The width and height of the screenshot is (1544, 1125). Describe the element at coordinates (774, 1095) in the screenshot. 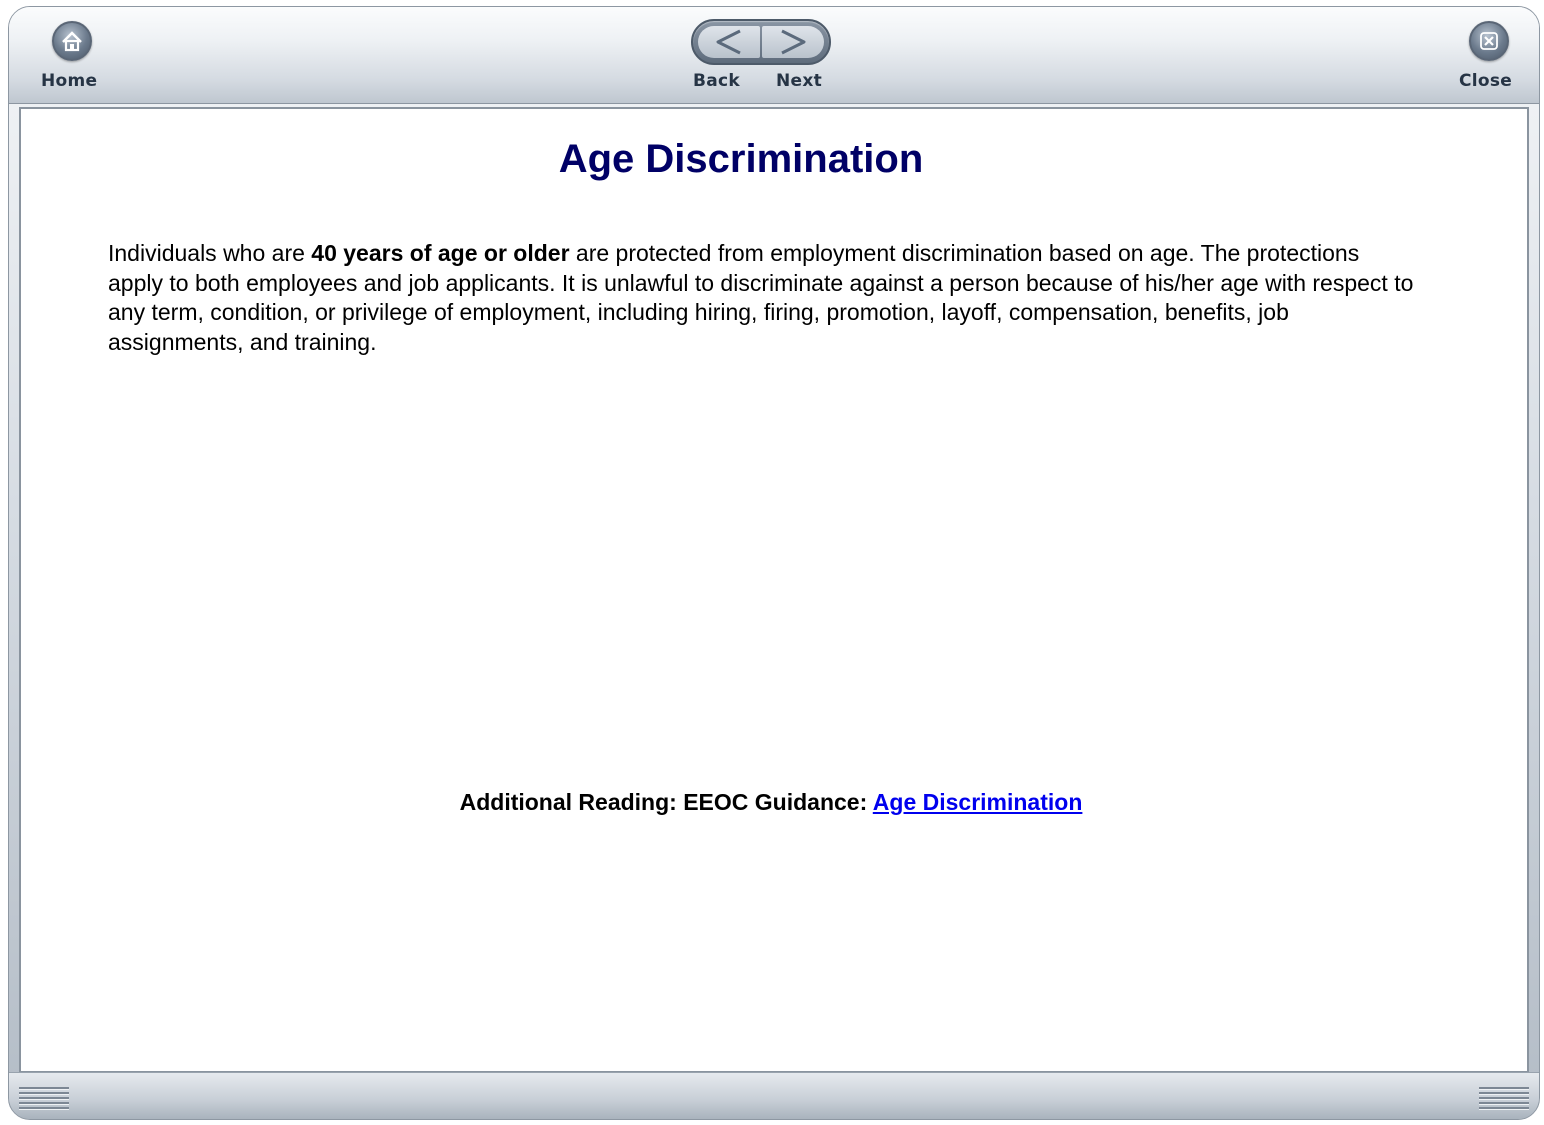

I see `bottom-bar` at that location.